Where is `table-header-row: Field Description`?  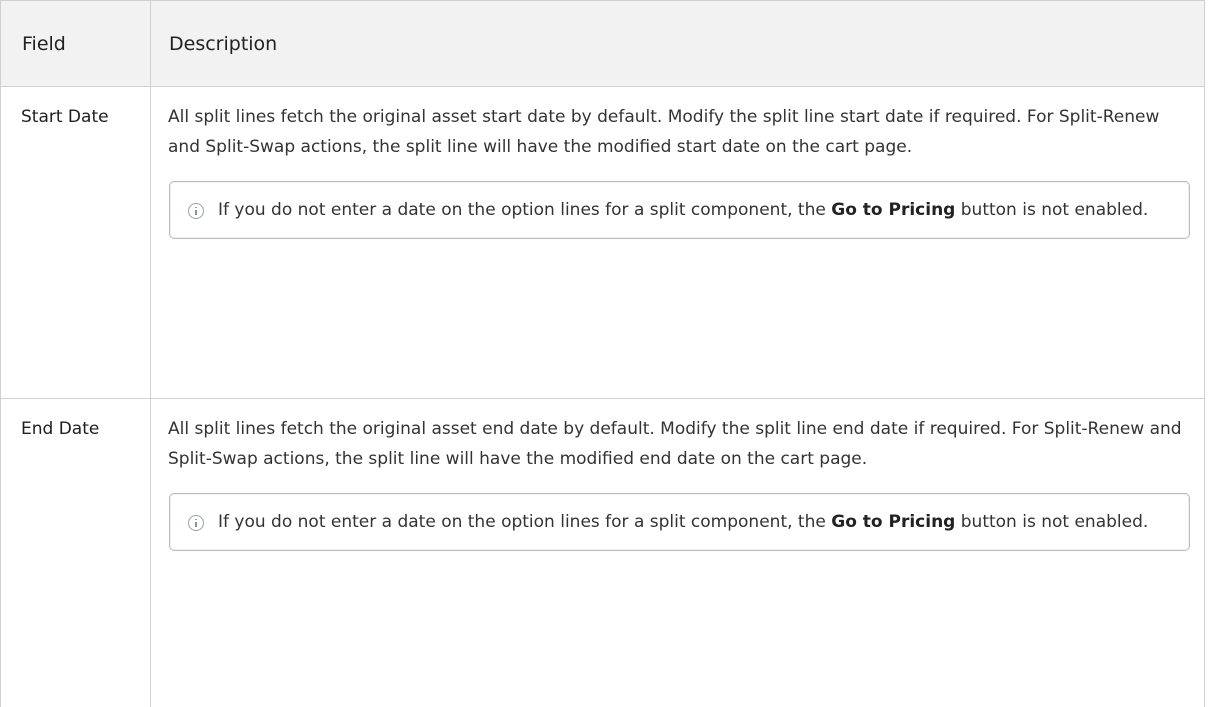
table-header-row: Field Description is located at coordinates (602, 43).